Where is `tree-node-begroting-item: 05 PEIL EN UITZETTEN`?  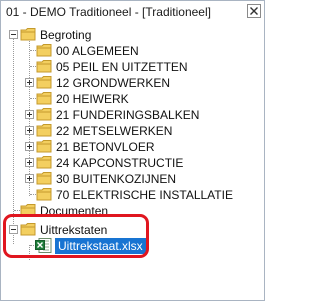
tree-node-begroting-item: 05 PEIL EN UITZETTEN is located at coordinates (121, 67).